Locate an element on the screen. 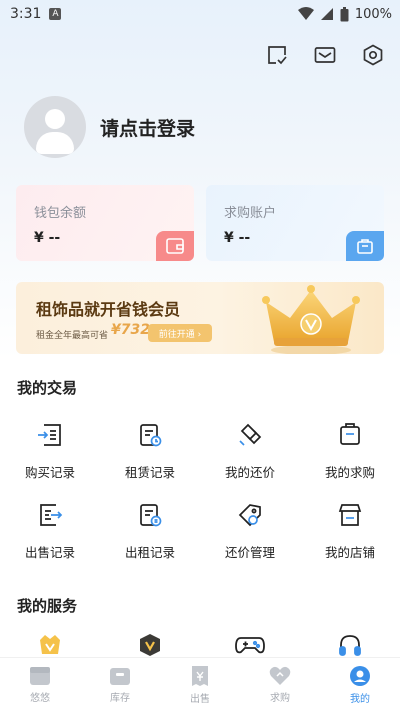  tab-profile: 我的 is located at coordinates (360, 684).